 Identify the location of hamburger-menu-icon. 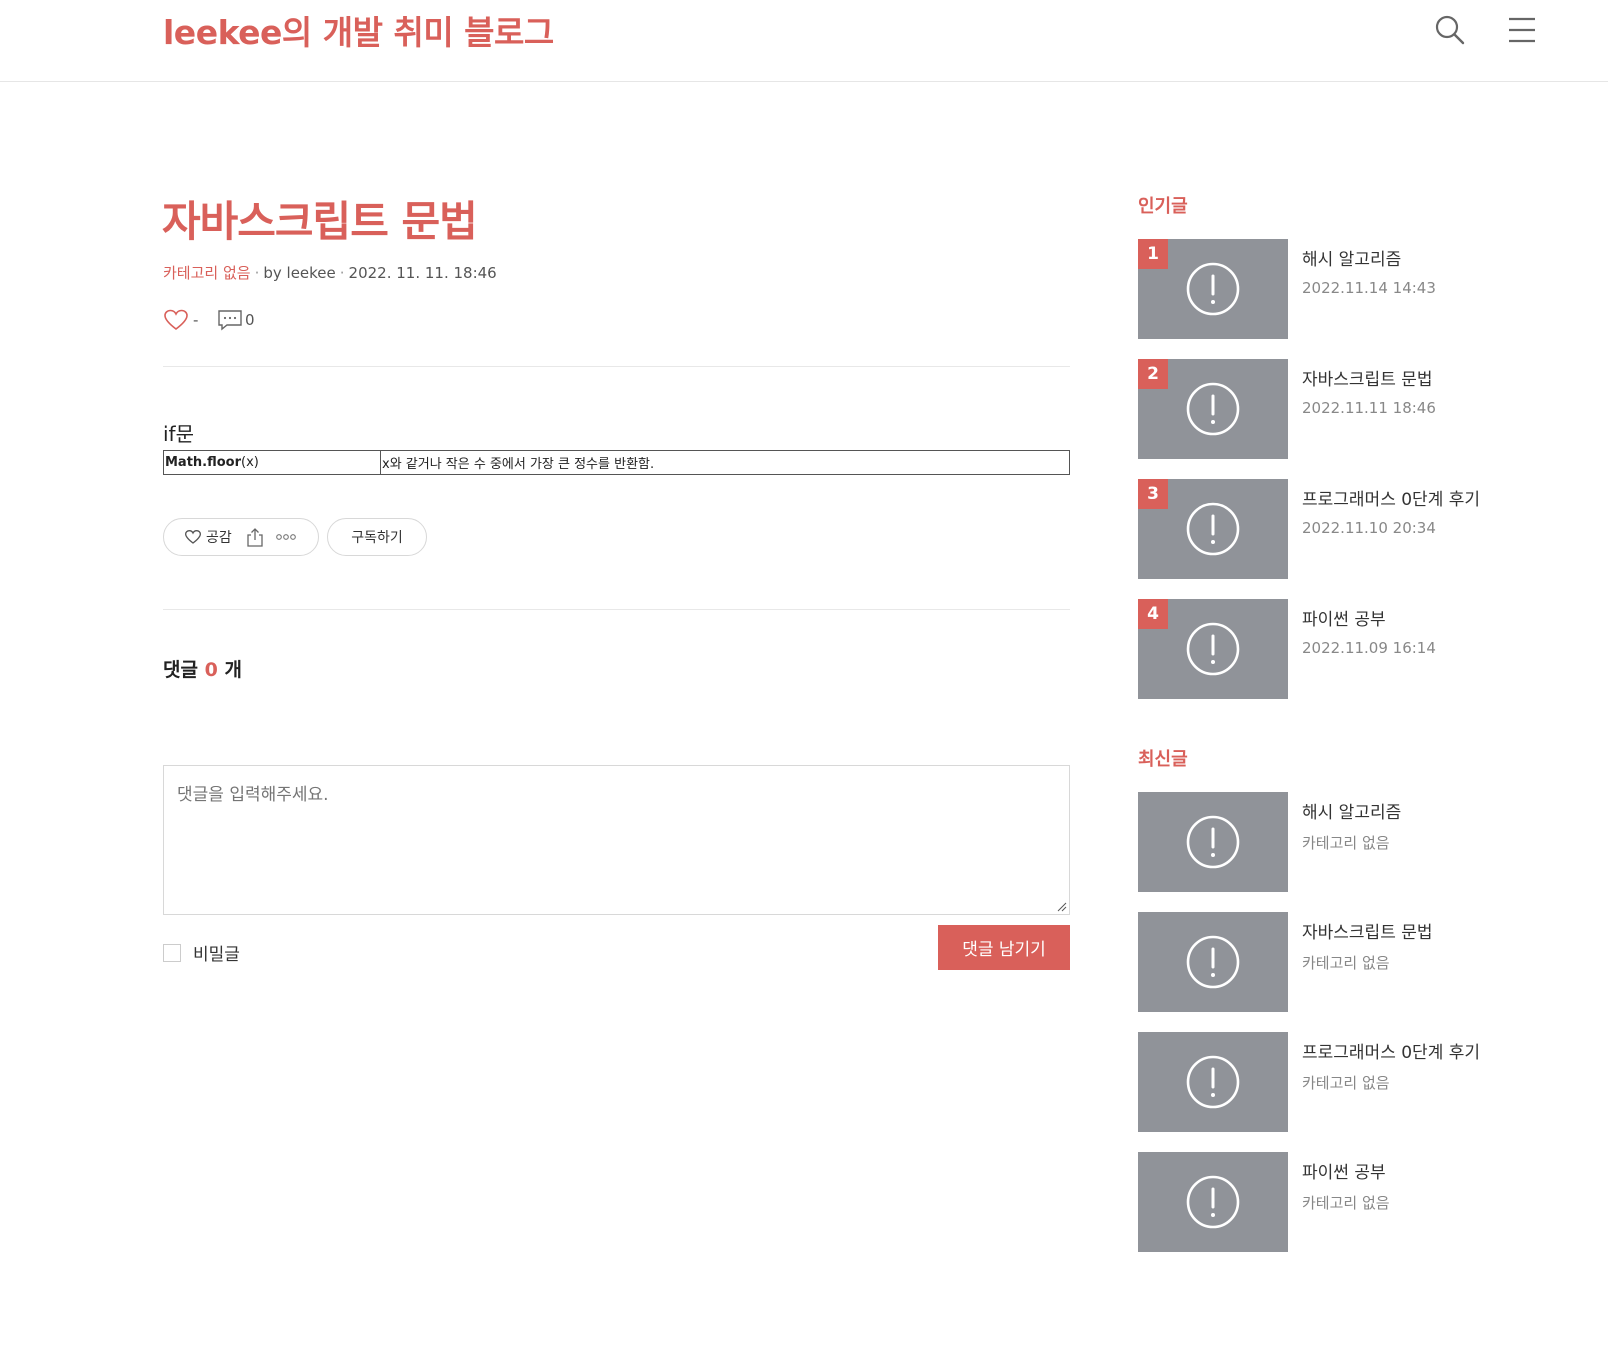
(1522, 30).